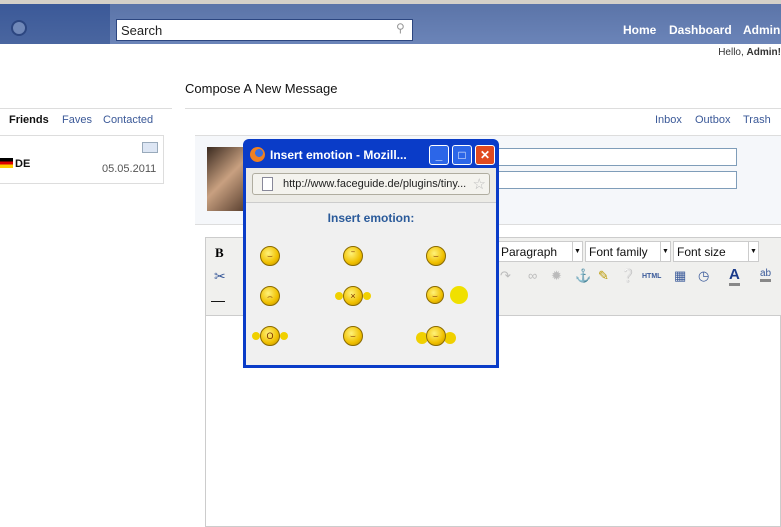  I want to click on tab-friends: Friends, so click(29, 120).